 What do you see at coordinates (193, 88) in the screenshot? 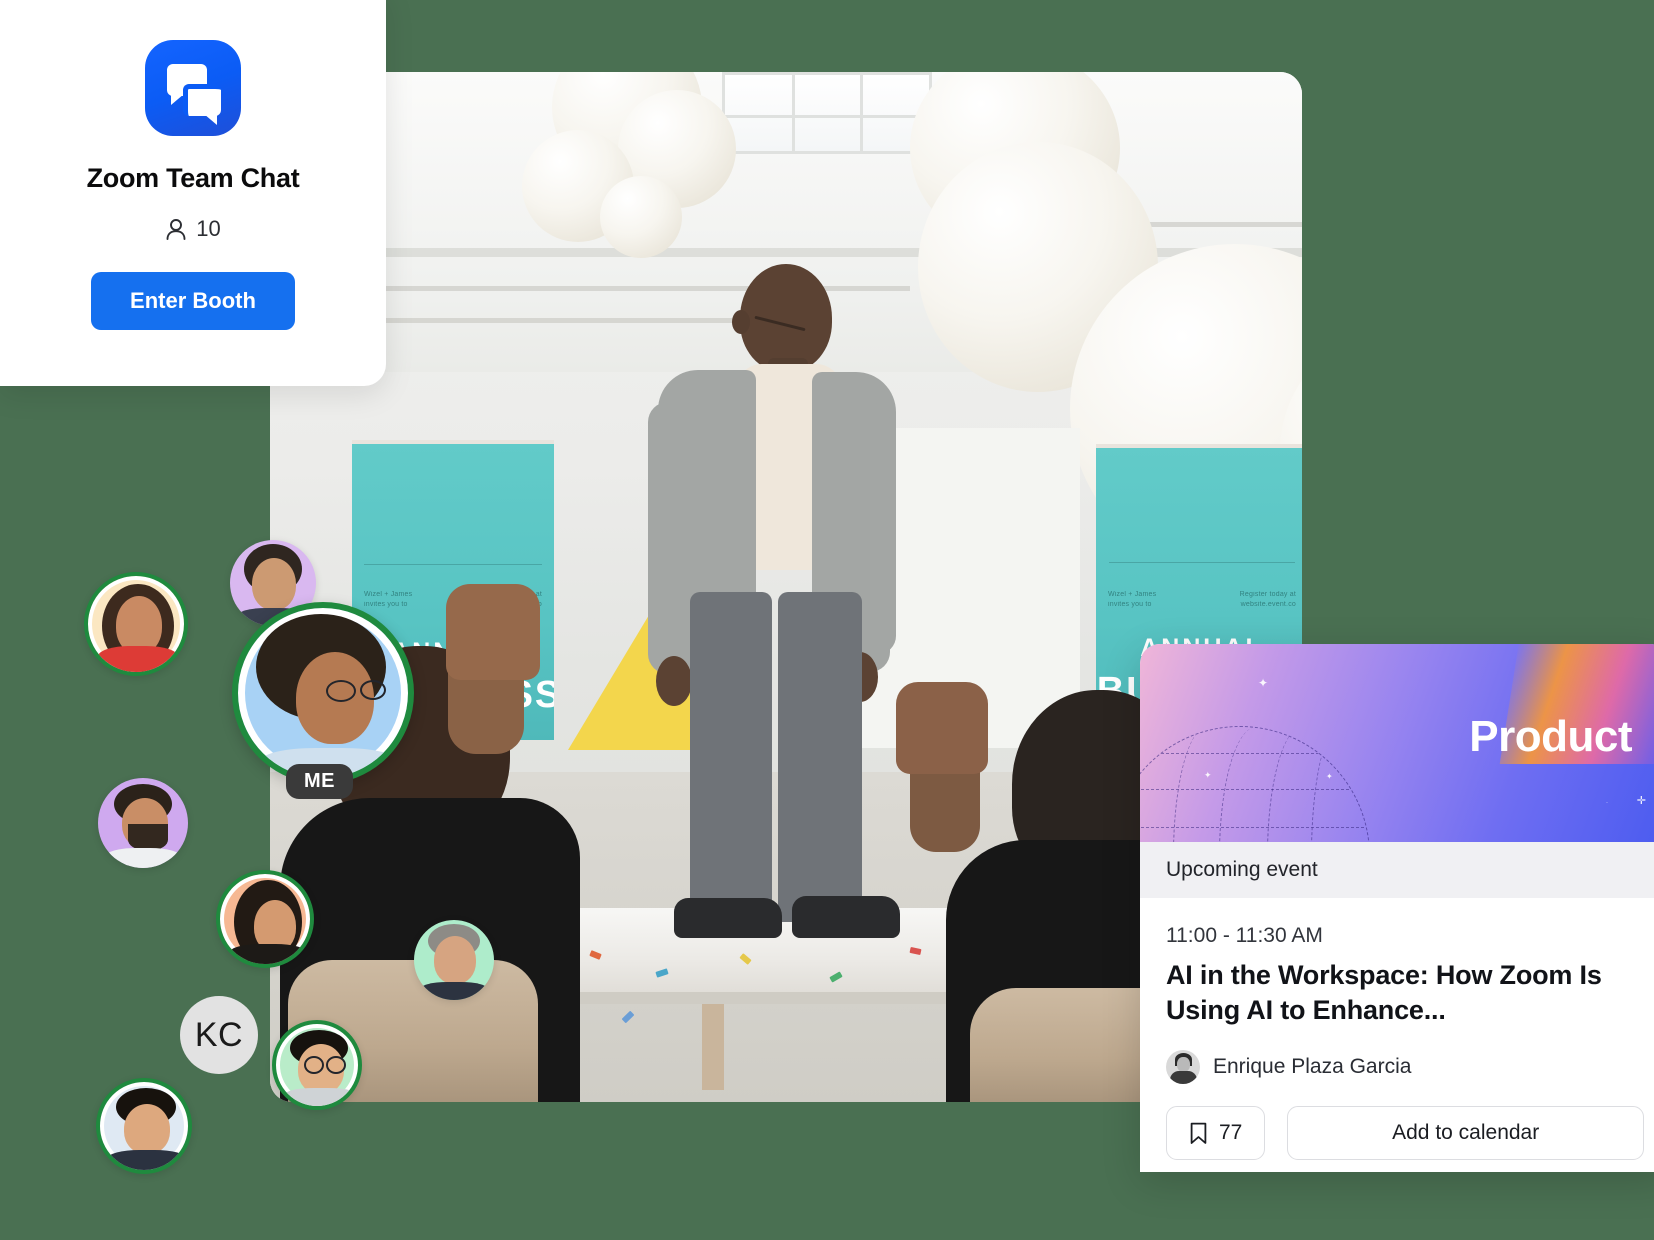
I see `chat-bubbles-icon` at bounding box center [193, 88].